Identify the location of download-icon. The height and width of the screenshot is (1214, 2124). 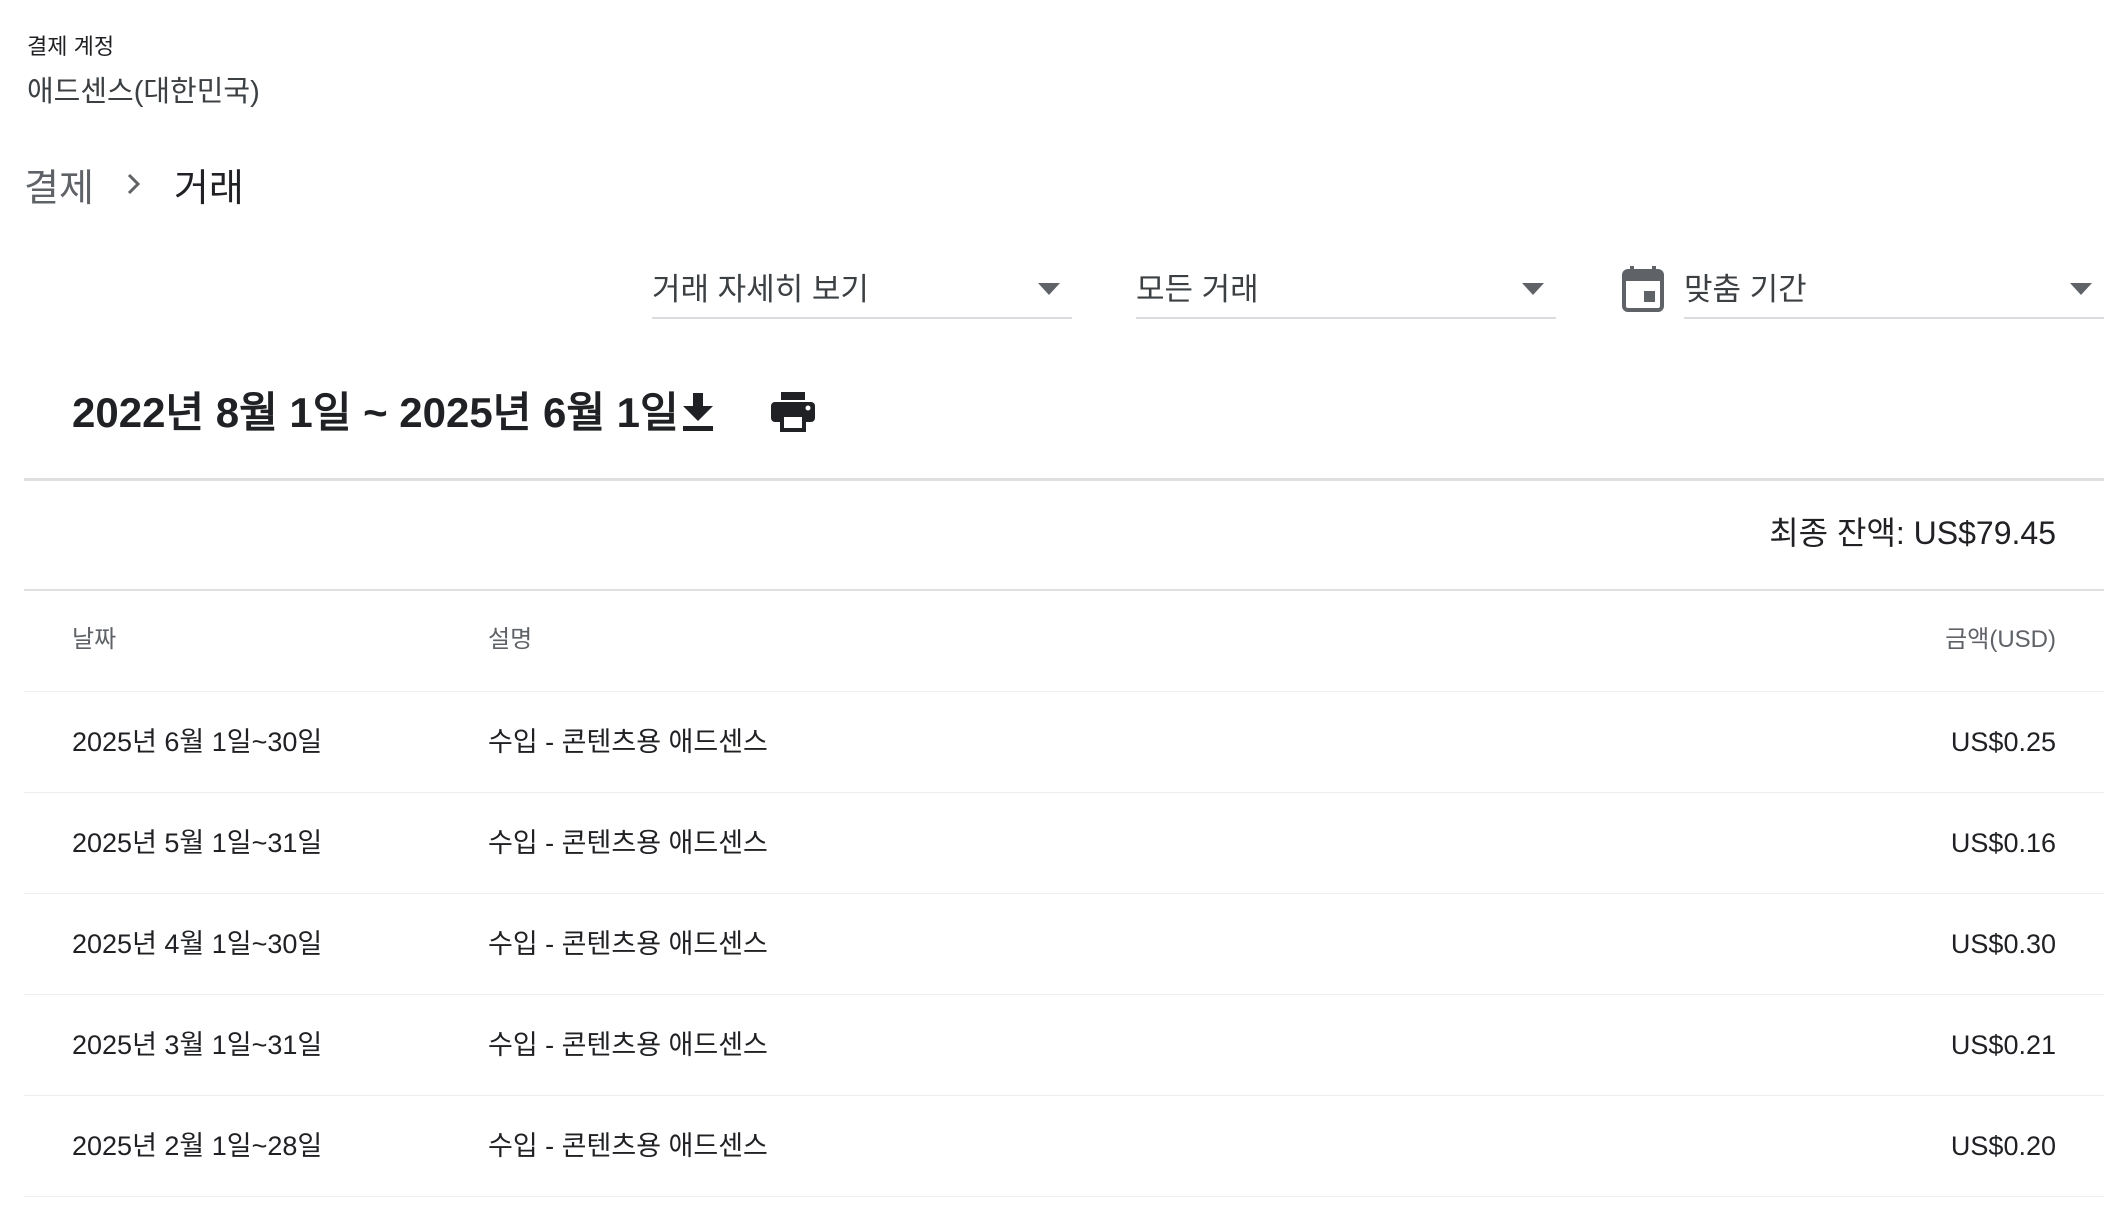
(698, 414).